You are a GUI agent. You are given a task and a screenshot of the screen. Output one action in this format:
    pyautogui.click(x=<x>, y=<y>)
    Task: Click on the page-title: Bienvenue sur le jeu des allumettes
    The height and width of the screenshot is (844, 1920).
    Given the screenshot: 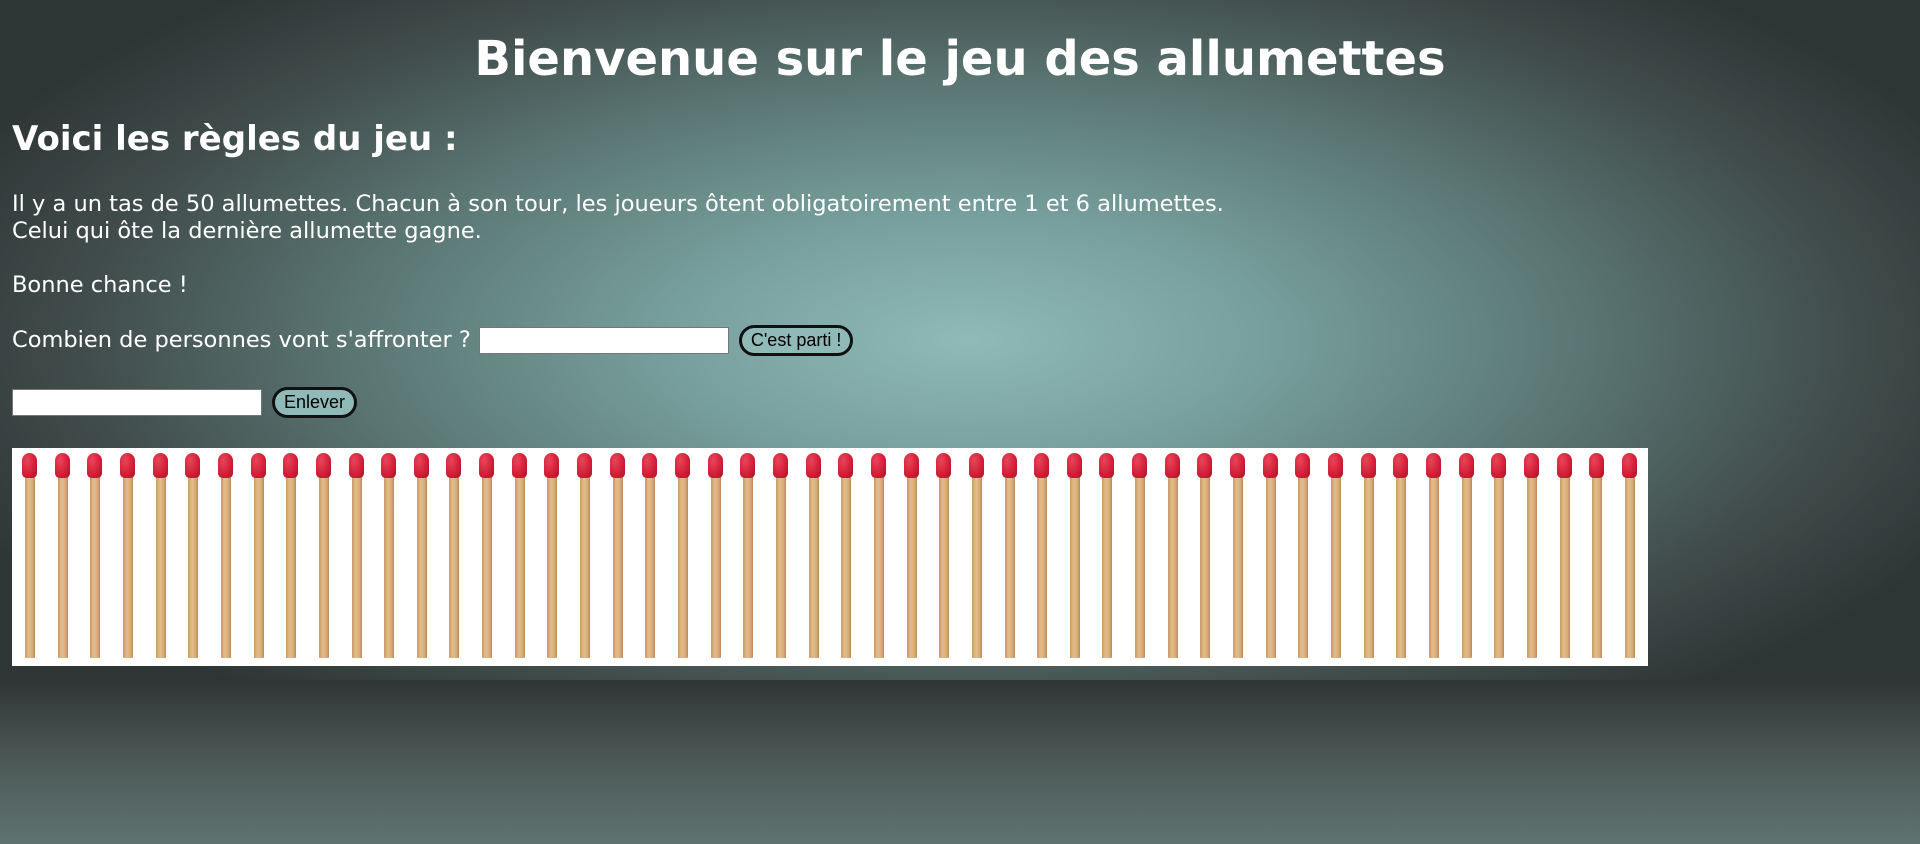 What is the action you would take?
    pyautogui.click(x=960, y=59)
    